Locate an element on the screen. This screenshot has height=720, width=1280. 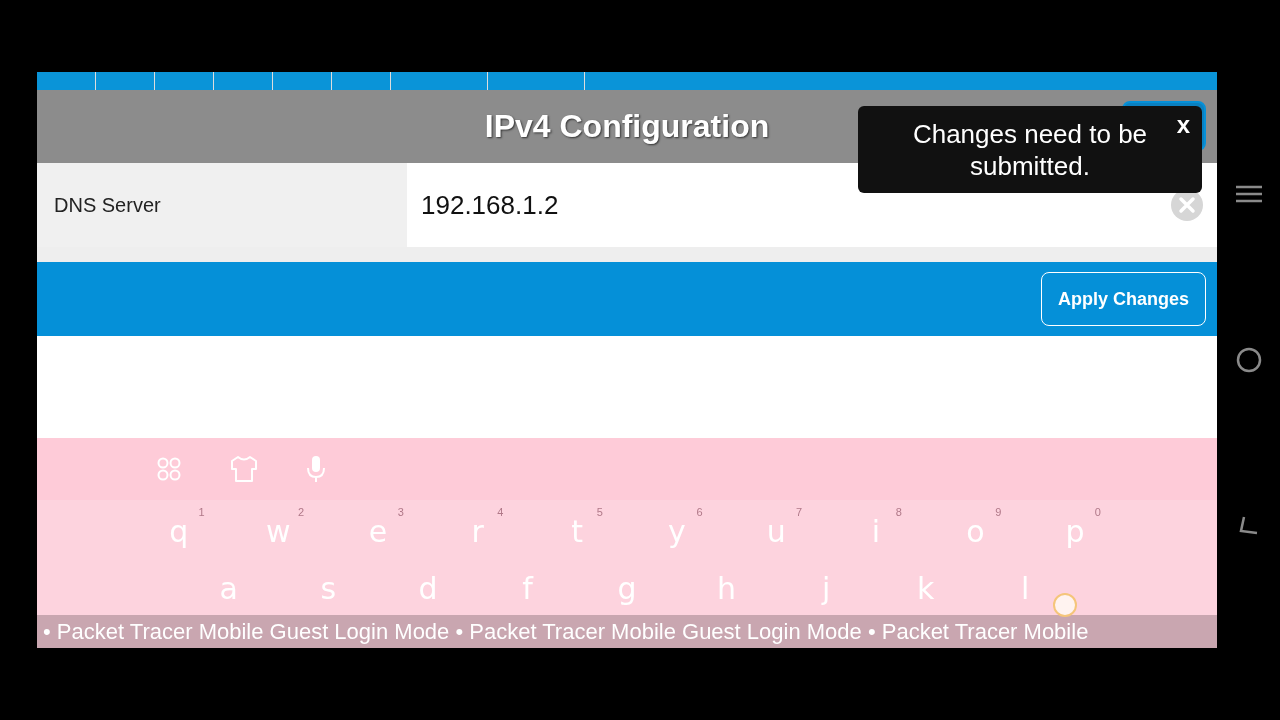
key-hint: 3 is located at coordinates (400, 512).